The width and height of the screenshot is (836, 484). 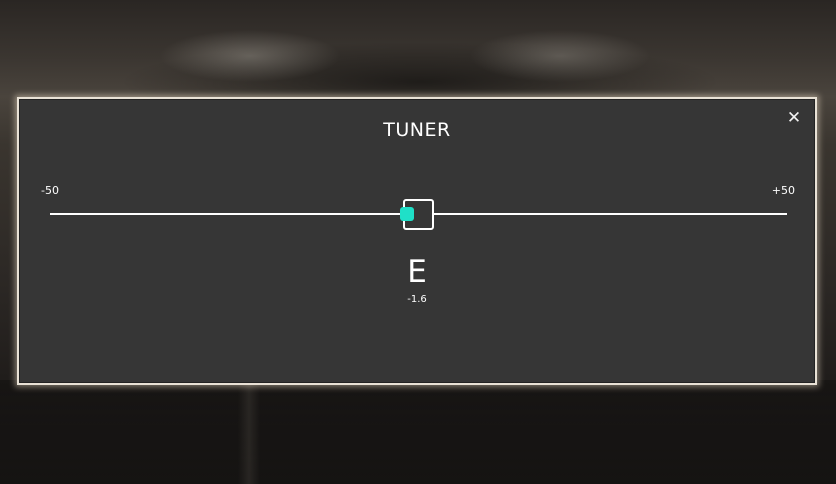 What do you see at coordinates (417, 299) in the screenshot?
I see `cents-offset: -1.6` at bounding box center [417, 299].